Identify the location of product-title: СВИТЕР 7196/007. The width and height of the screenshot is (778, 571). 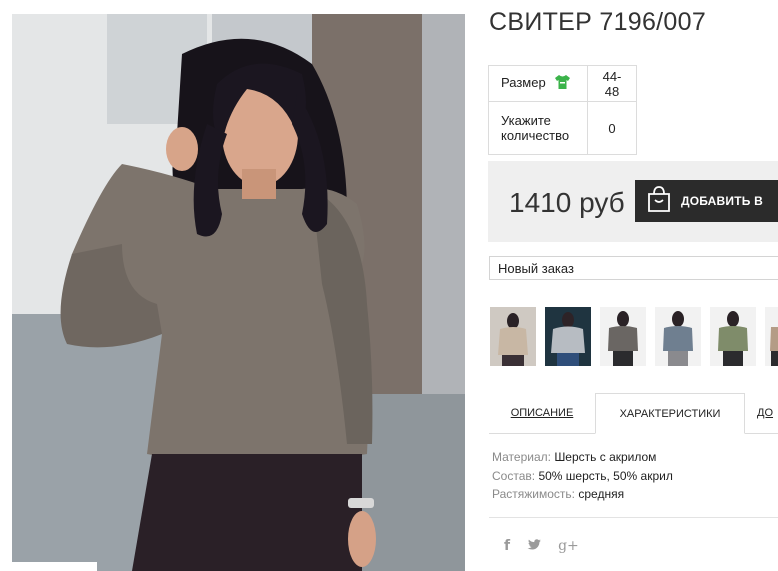
(598, 22).